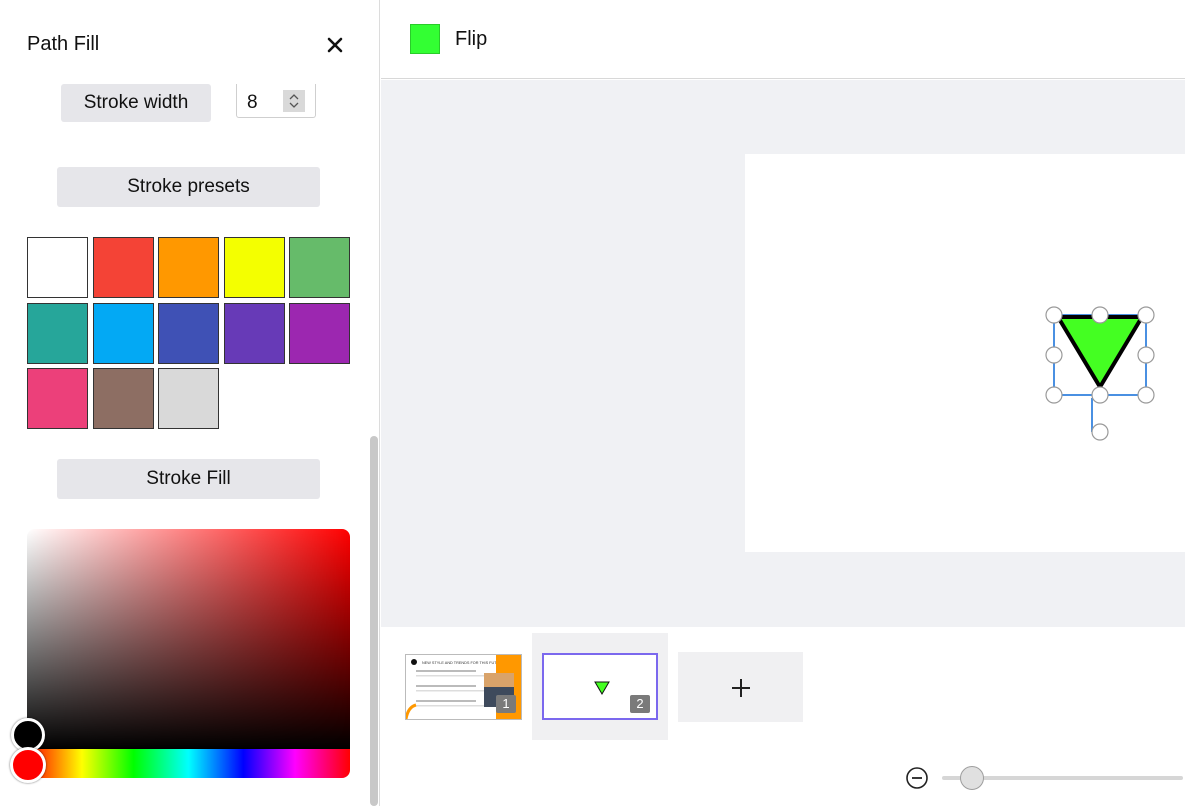  Describe the element at coordinates (188, 639) in the screenshot. I see `color-saturation-picker` at that location.